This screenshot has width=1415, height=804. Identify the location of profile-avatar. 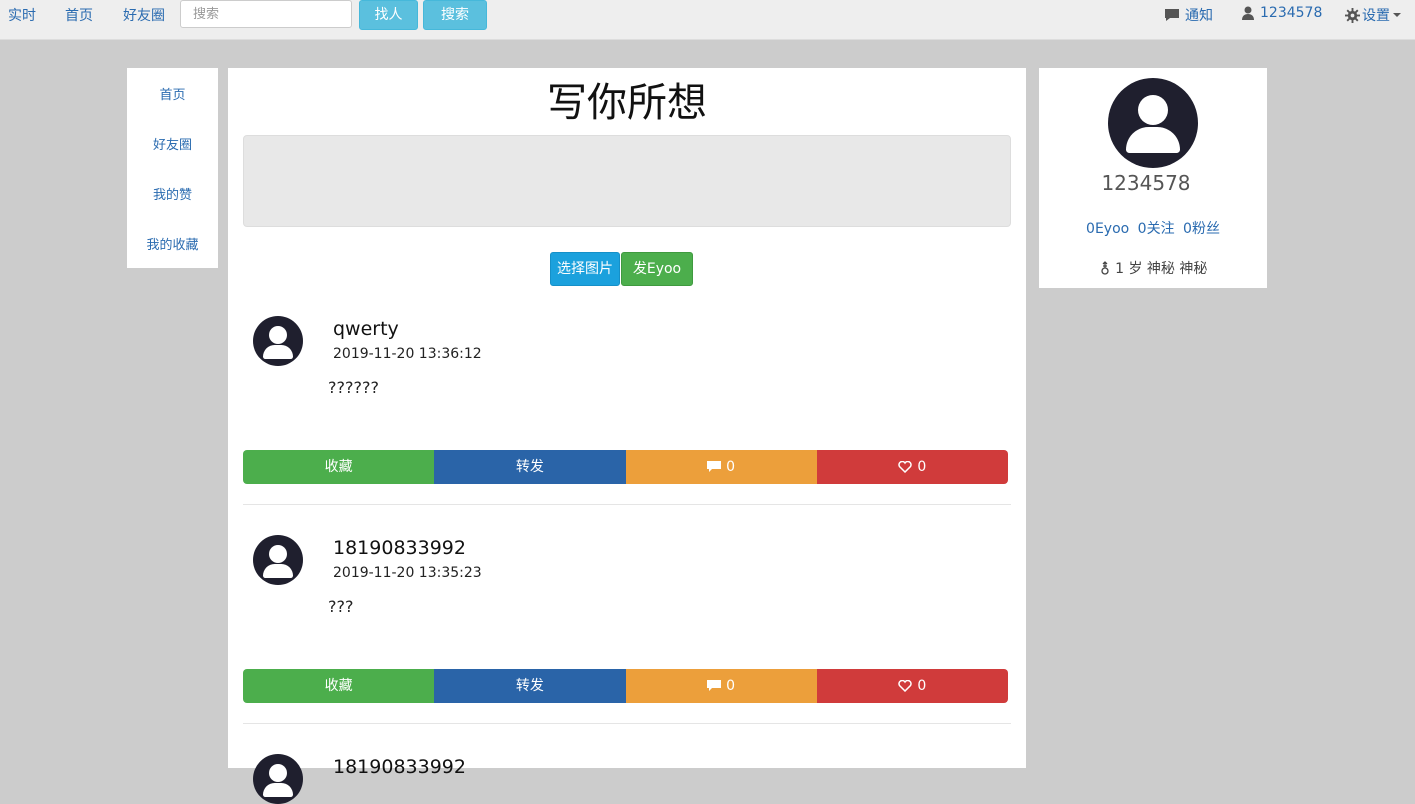
(1153, 123).